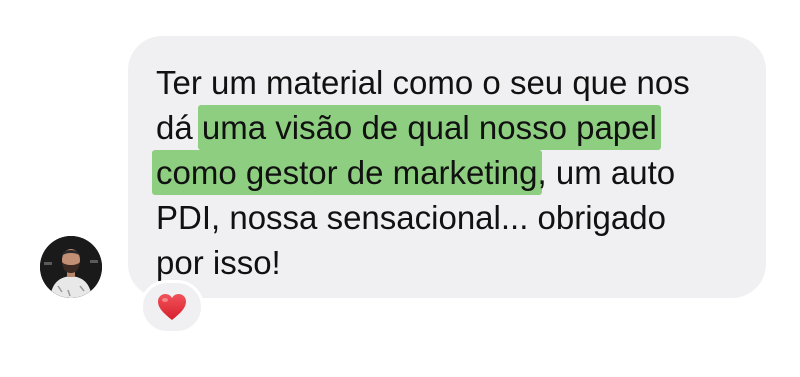 The image size is (800, 377). What do you see at coordinates (218, 262) in the screenshot?
I see `message-line: por isso!` at bounding box center [218, 262].